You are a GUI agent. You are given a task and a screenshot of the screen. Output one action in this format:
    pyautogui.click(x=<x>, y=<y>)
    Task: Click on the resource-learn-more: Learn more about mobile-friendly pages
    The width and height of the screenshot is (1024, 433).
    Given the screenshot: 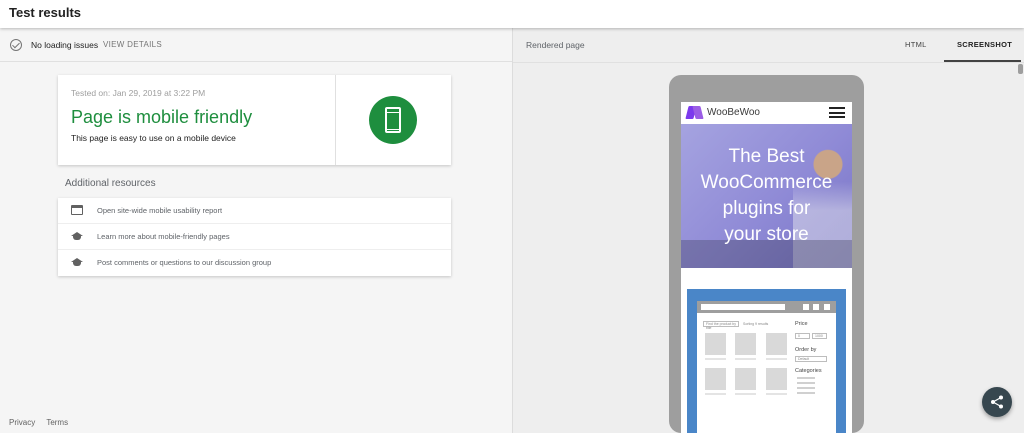 What is the action you would take?
    pyautogui.click(x=254, y=237)
    